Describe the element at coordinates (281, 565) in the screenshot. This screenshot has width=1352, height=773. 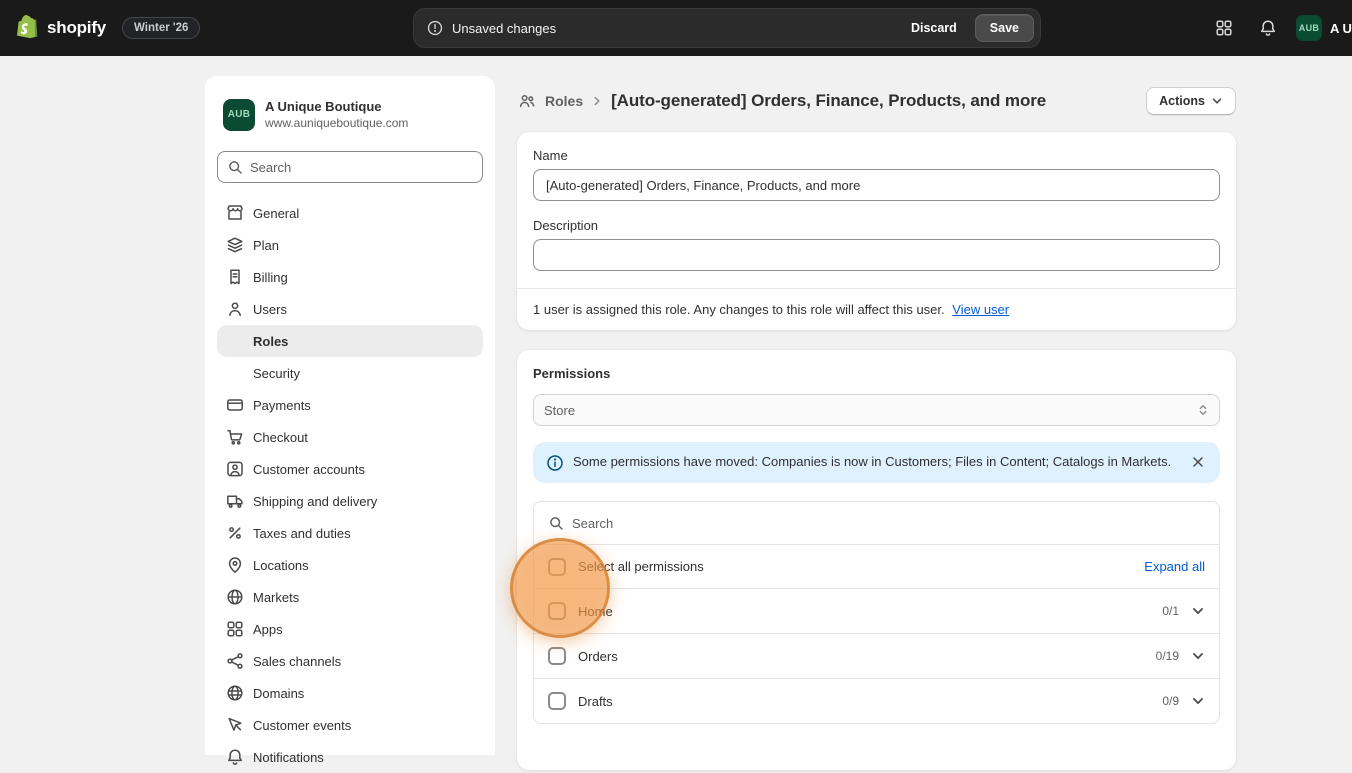
I see `sidebar-item-label: Locations` at that location.